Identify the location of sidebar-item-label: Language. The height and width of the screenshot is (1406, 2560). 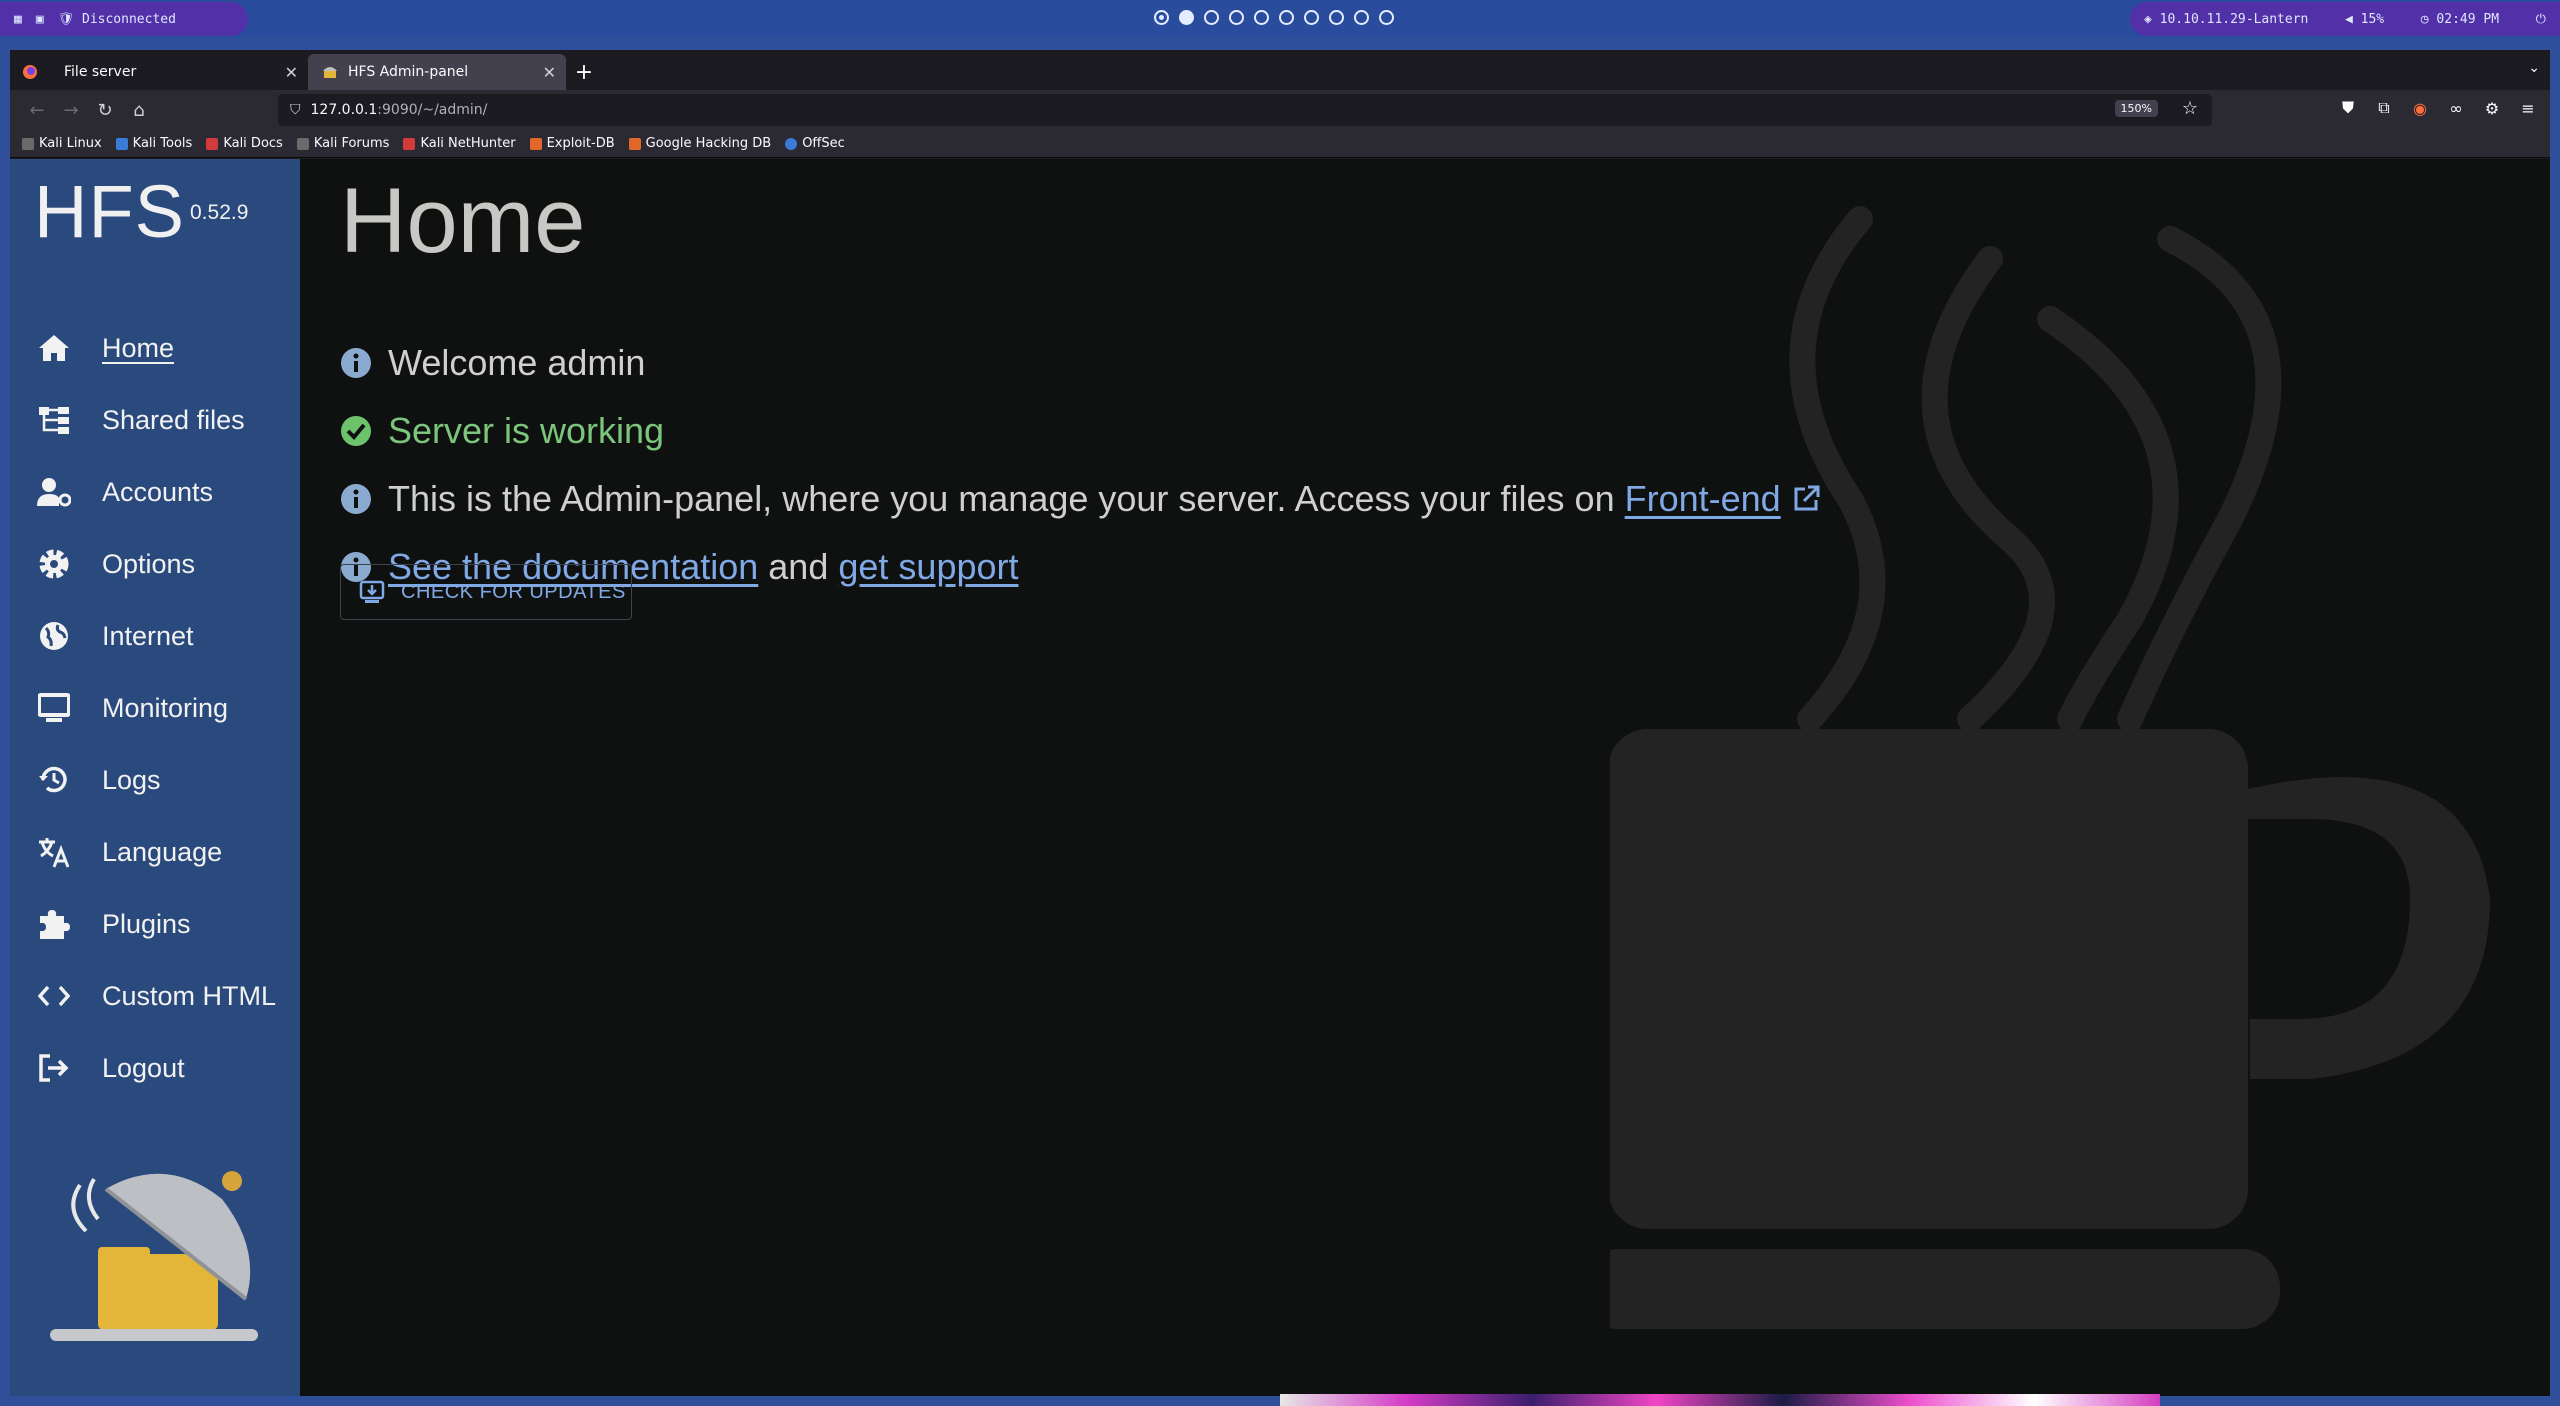
(162, 851).